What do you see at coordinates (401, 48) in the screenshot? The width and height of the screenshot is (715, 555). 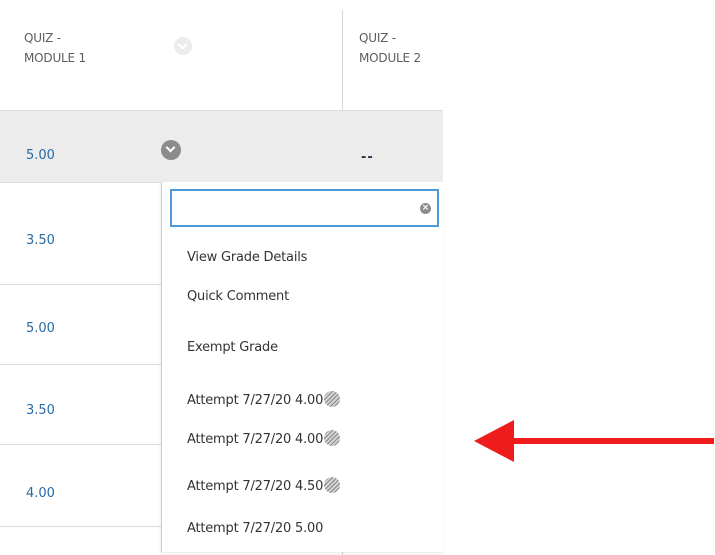 I see `column-header-quiz-module-2: QUIZ - MODULE 2` at bounding box center [401, 48].